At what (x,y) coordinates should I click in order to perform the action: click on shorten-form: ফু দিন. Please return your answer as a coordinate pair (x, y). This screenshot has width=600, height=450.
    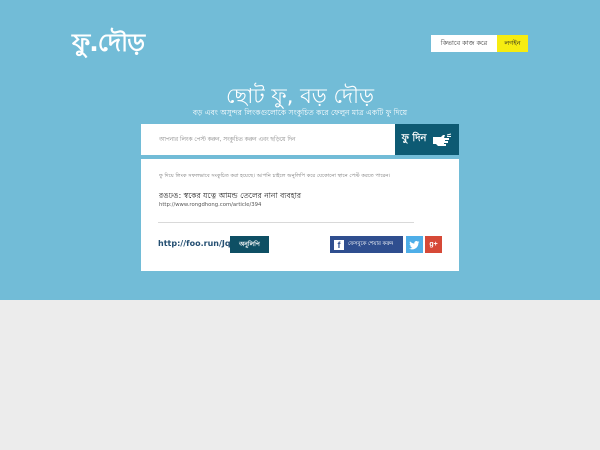
    Looking at the image, I should click on (300, 139).